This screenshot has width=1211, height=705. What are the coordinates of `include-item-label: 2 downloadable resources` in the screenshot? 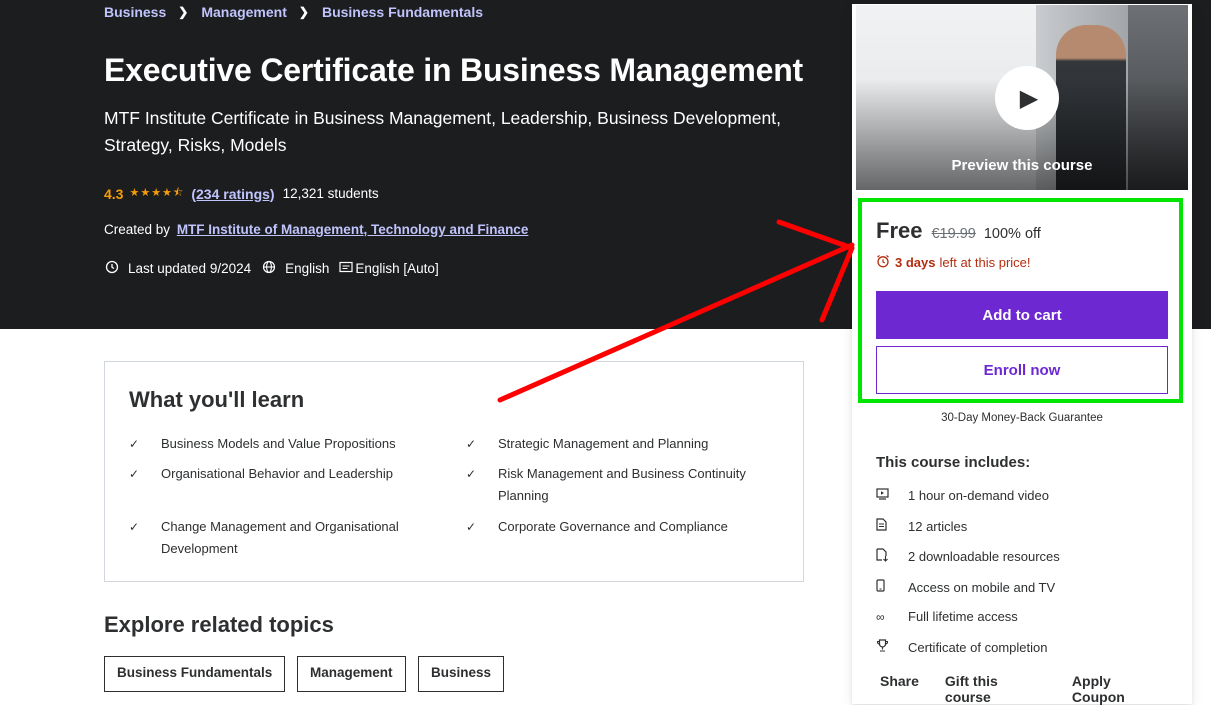 It's located at (984, 556).